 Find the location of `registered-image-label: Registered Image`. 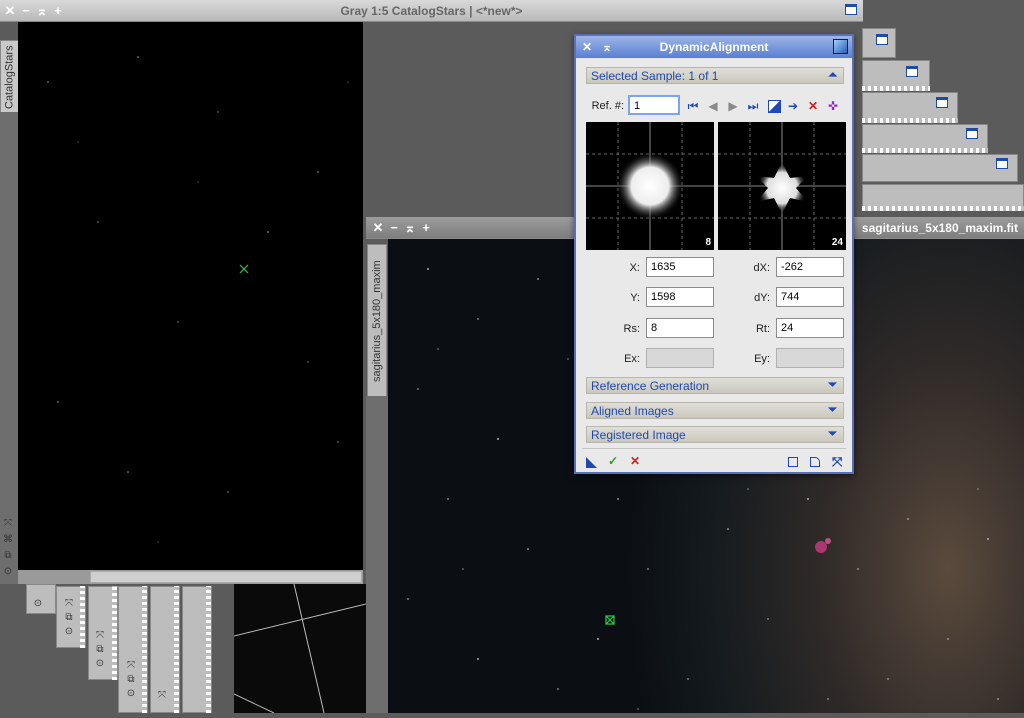

registered-image-label: Registered Image is located at coordinates (638, 434).